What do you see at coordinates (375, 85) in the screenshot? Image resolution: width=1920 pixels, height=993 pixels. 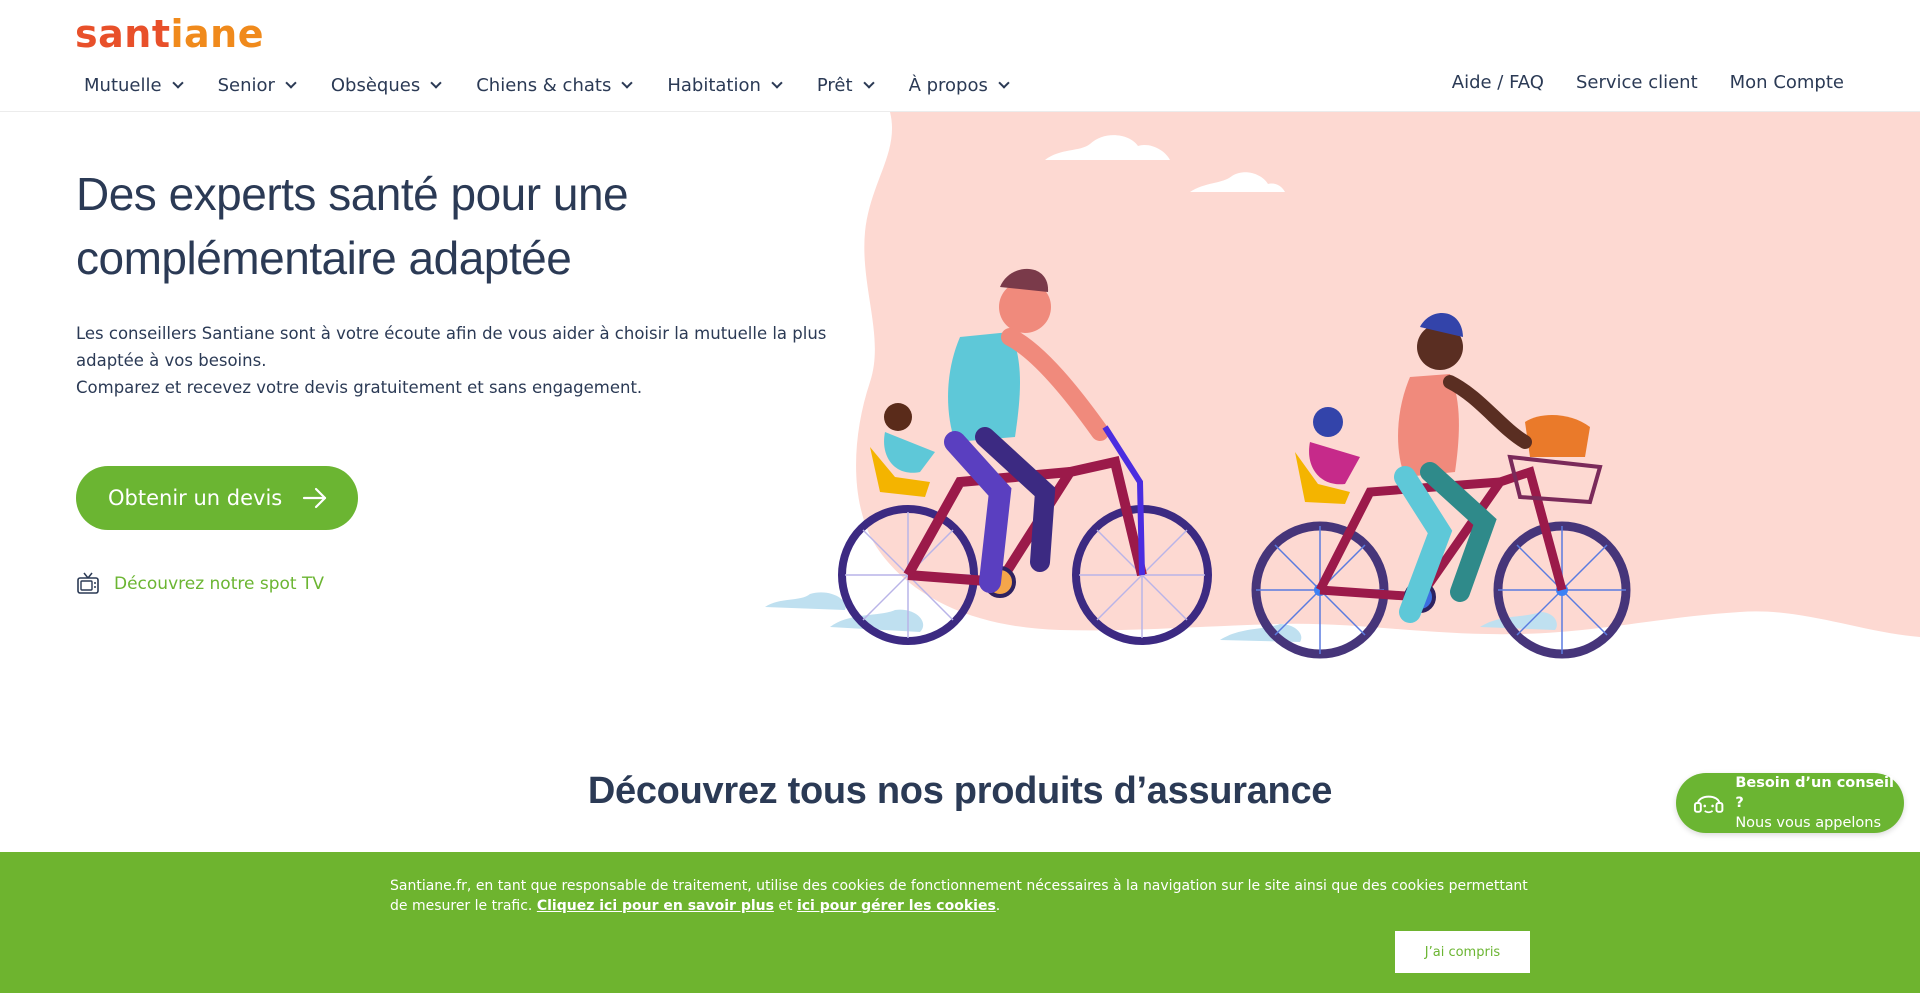 I see `nav-label: Obsèques` at bounding box center [375, 85].